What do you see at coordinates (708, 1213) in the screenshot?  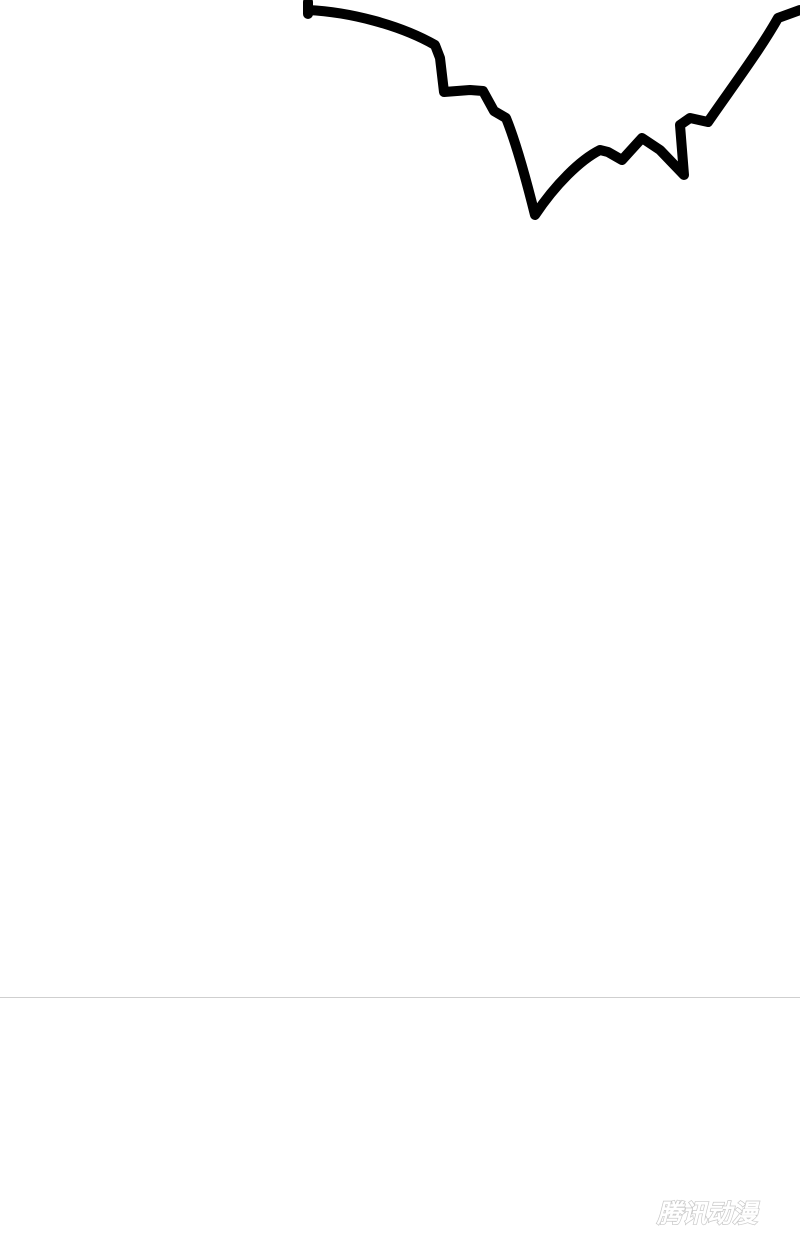 I see `svg-text: 腾讯动漫` at bounding box center [708, 1213].